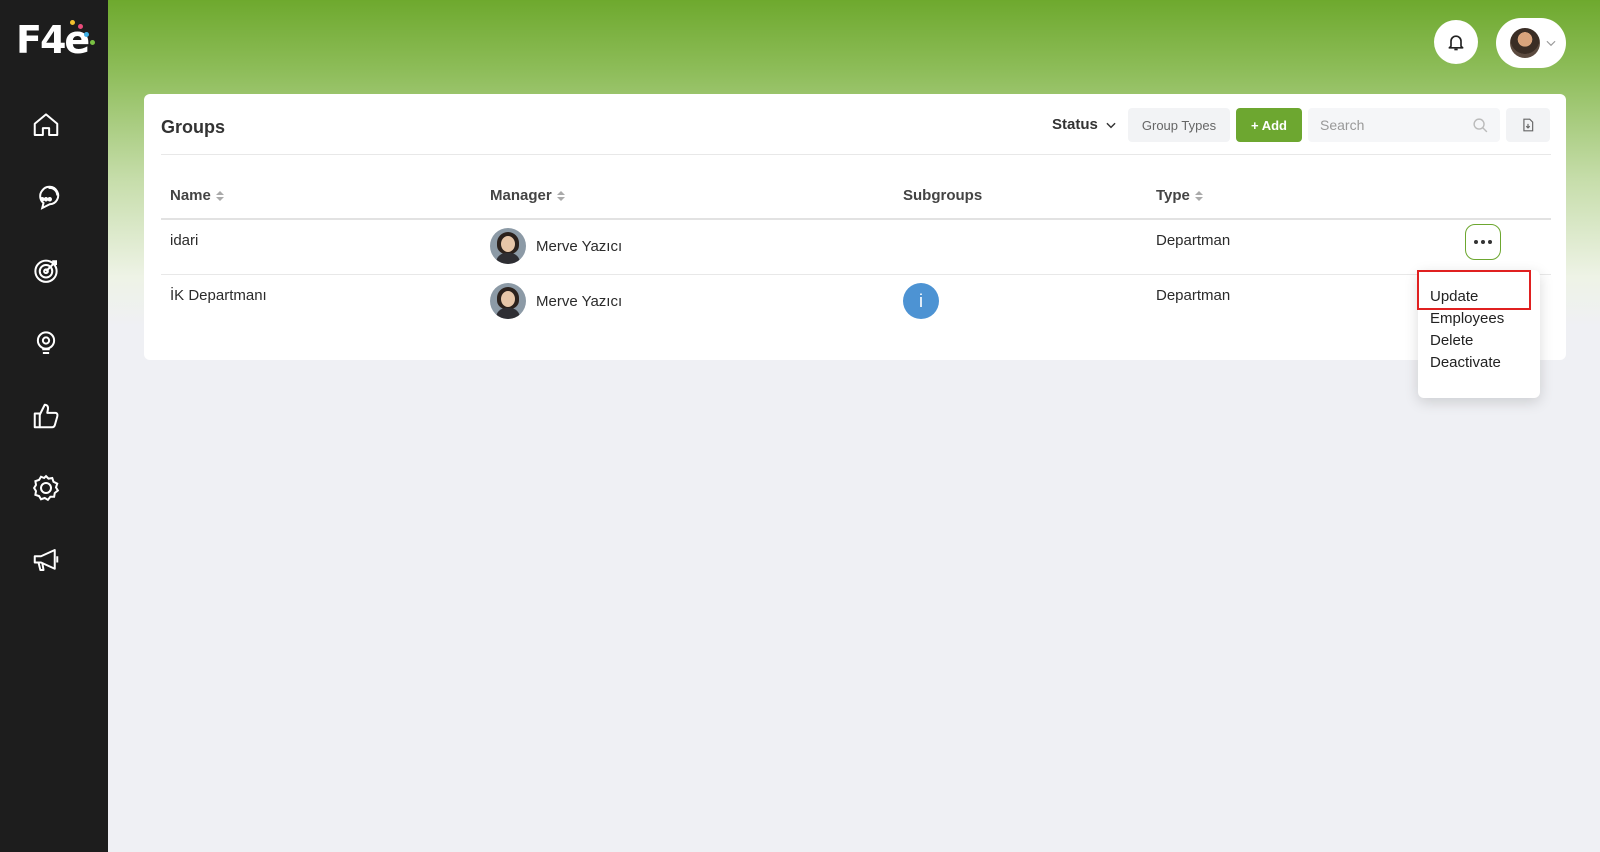 This screenshot has width=1600, height=852. I want to click on row-actions-menu: Update Employees Delete Deactivate, so click(1479, 334).